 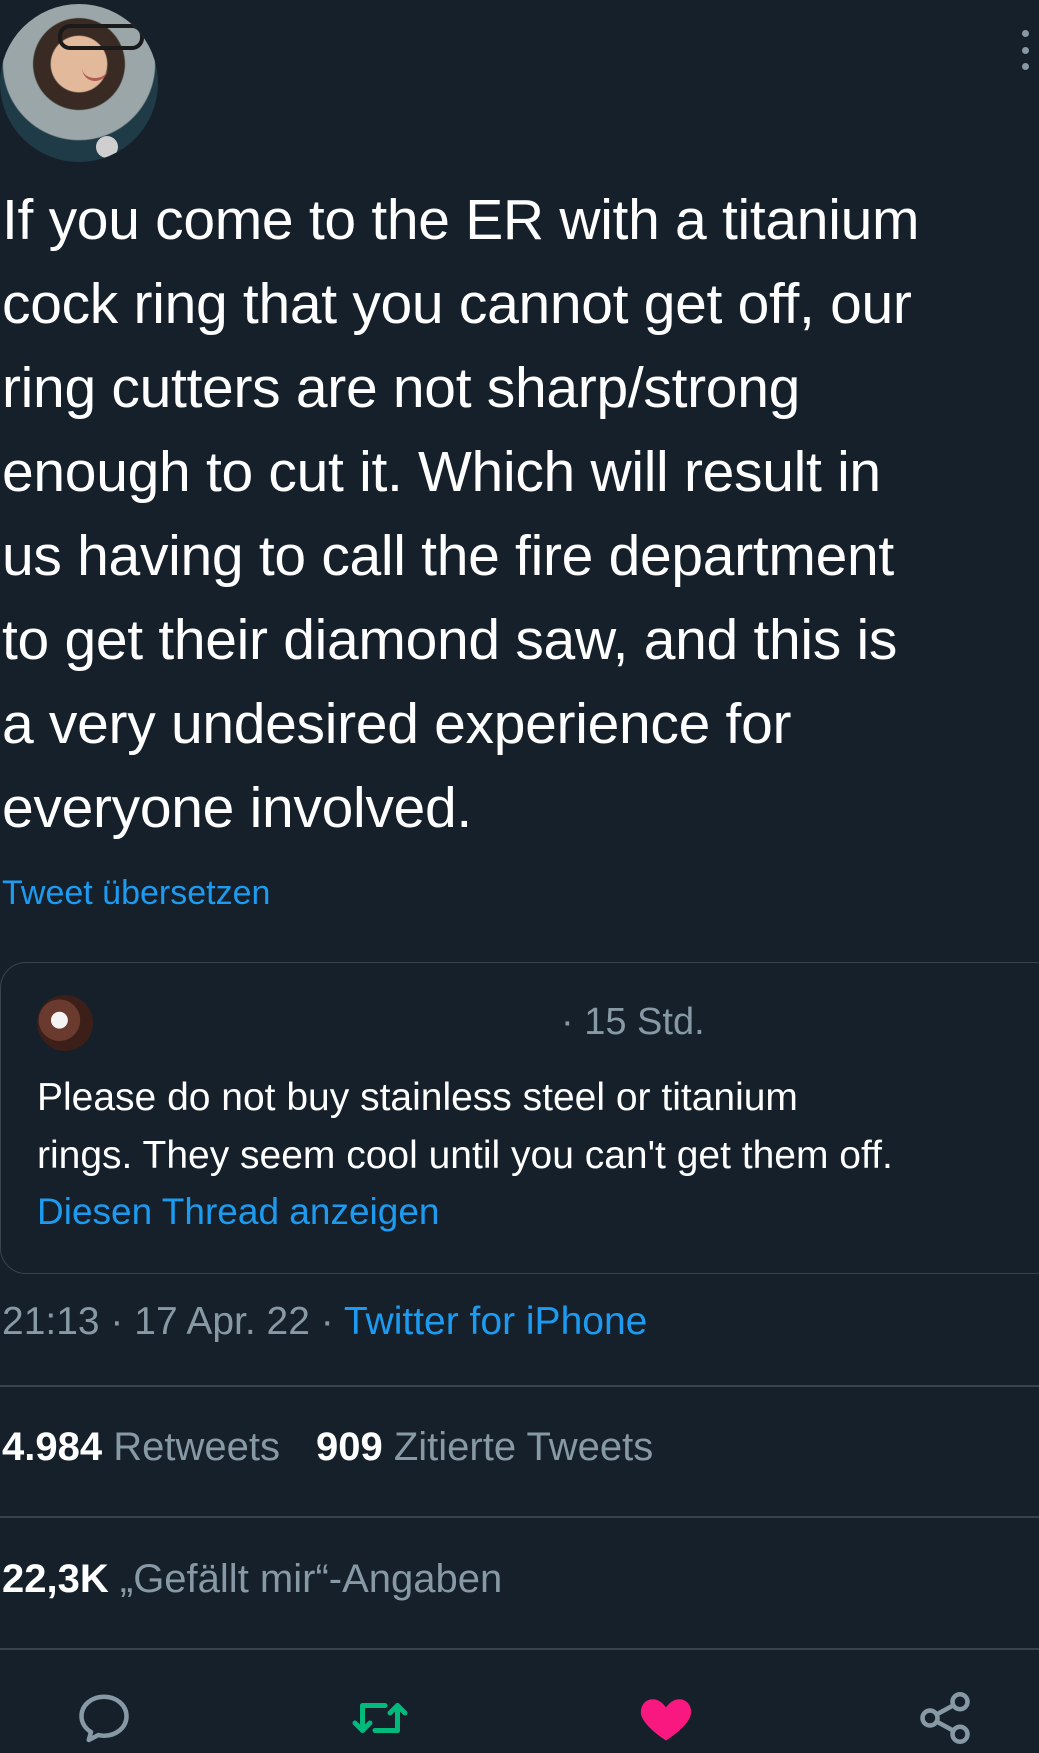 I want to click on stats-row: 4.984 Retweets 909 Zitierte Tweets, so click(x=327, y=1447).